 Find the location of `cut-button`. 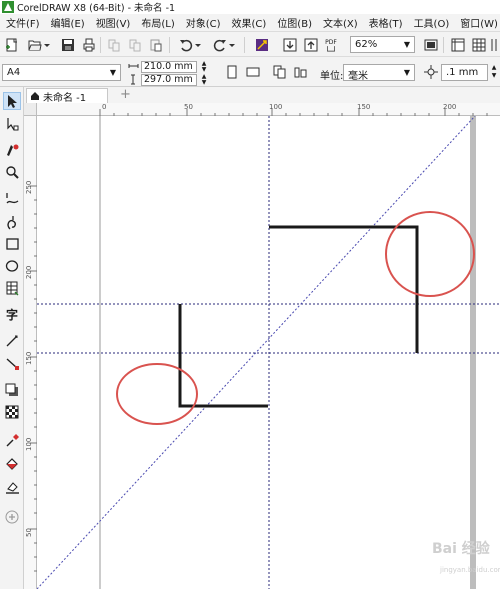

cut-button is located at coordinates (114, 45).